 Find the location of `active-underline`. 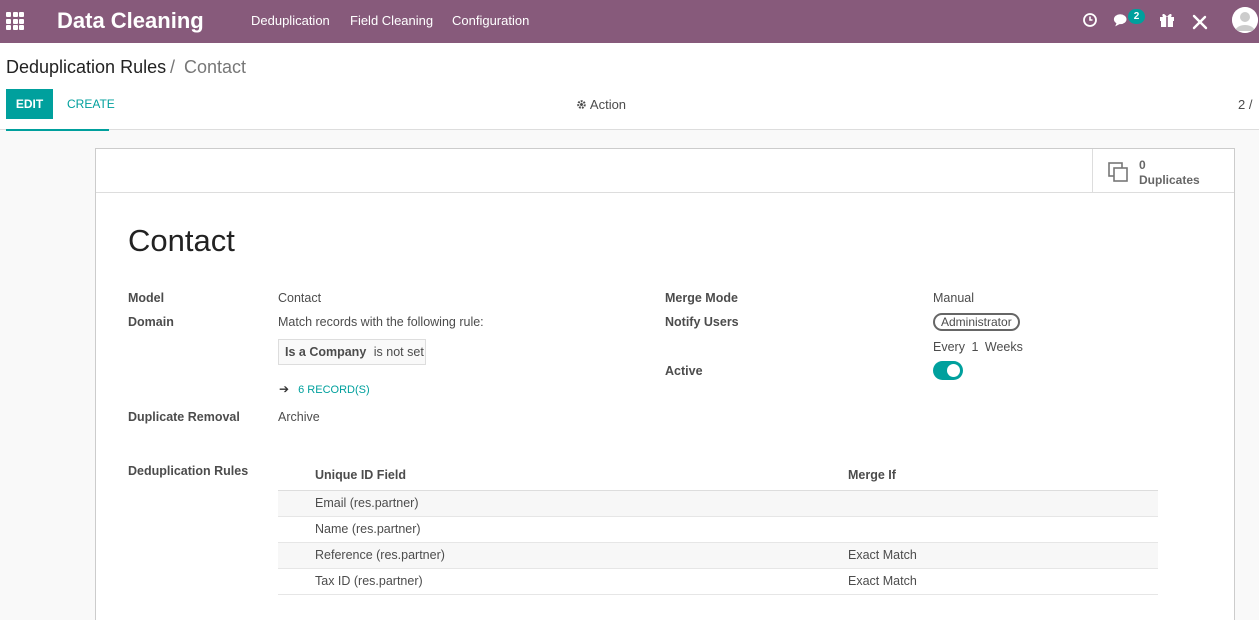

active-underline is located at coordinates (57, 130).